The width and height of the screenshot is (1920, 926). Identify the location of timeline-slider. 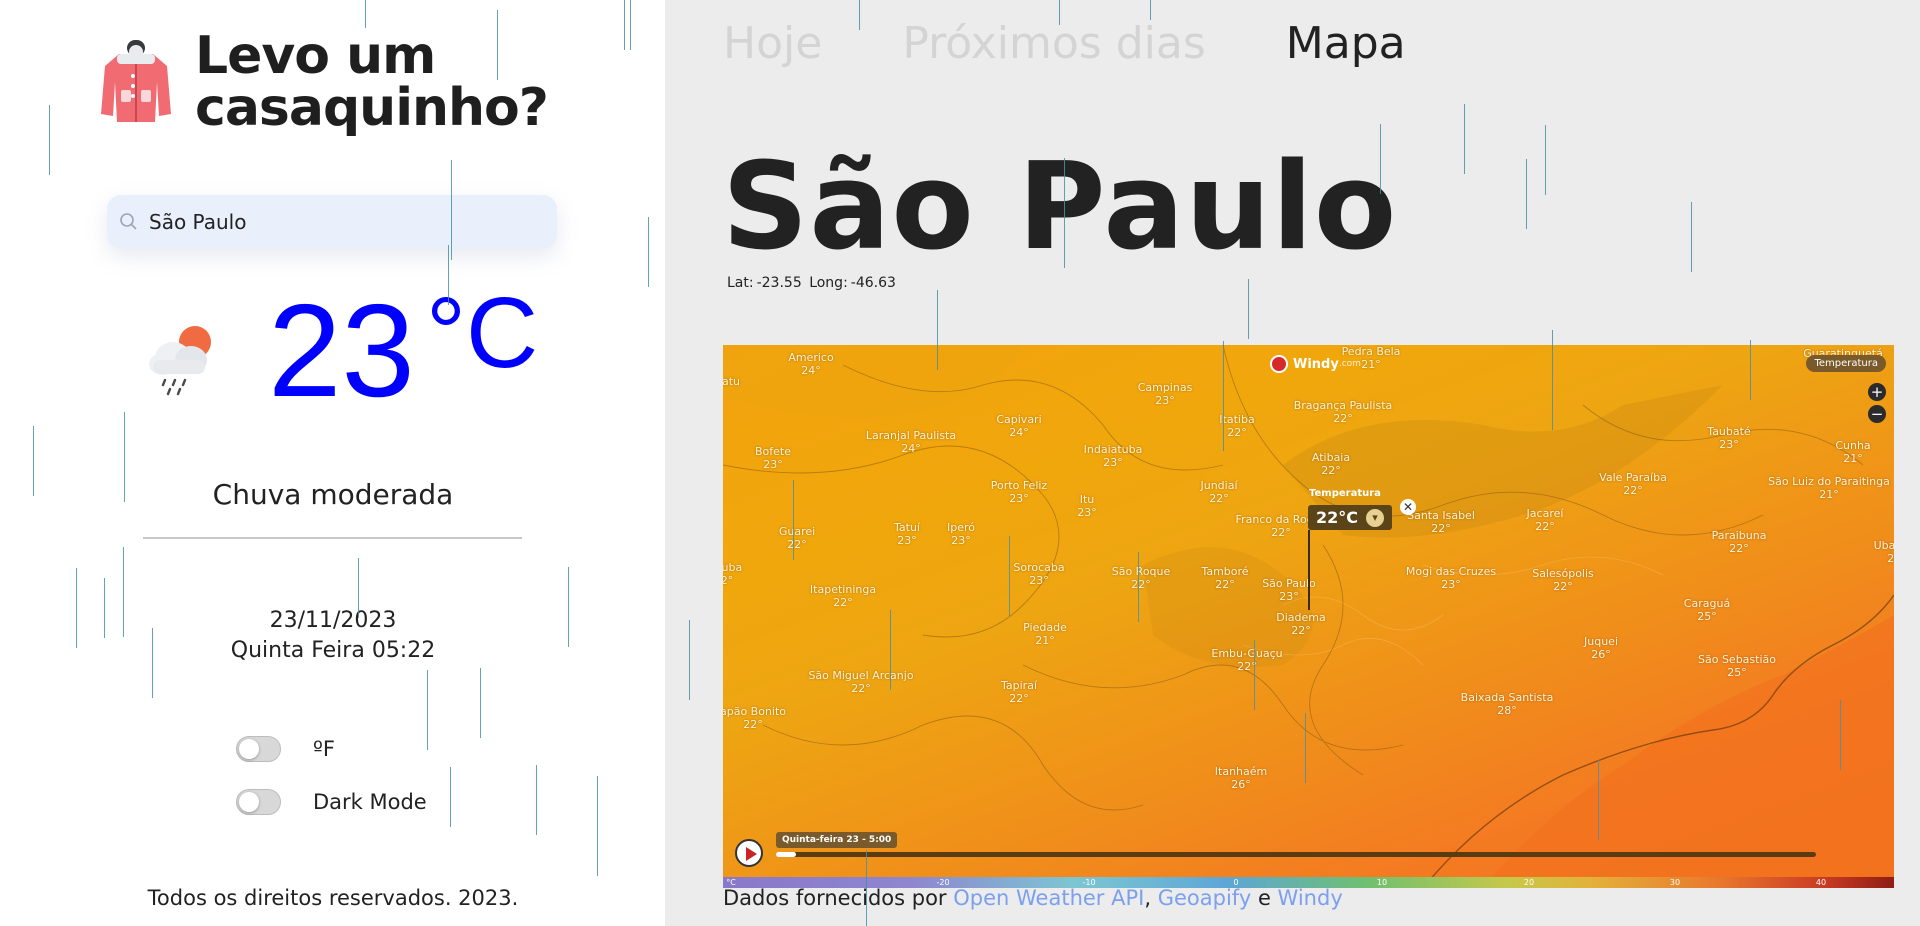
(1296, 854).